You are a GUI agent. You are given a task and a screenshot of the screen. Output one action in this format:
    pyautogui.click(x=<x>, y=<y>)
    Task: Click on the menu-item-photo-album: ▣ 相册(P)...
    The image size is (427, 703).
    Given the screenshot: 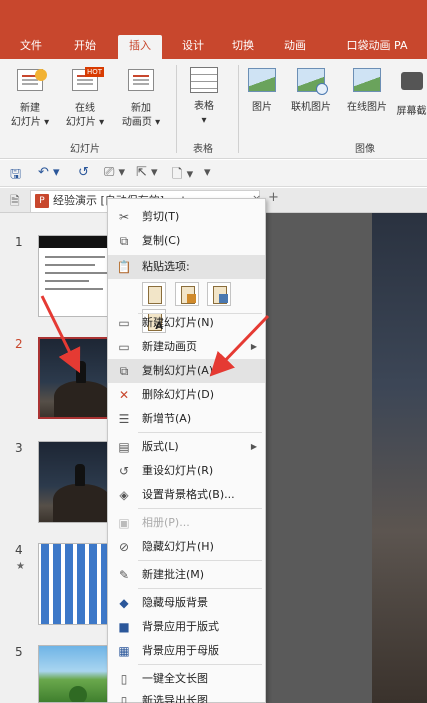 What is the action you would take?
    pyautogui.click(x=186, y=523)
    